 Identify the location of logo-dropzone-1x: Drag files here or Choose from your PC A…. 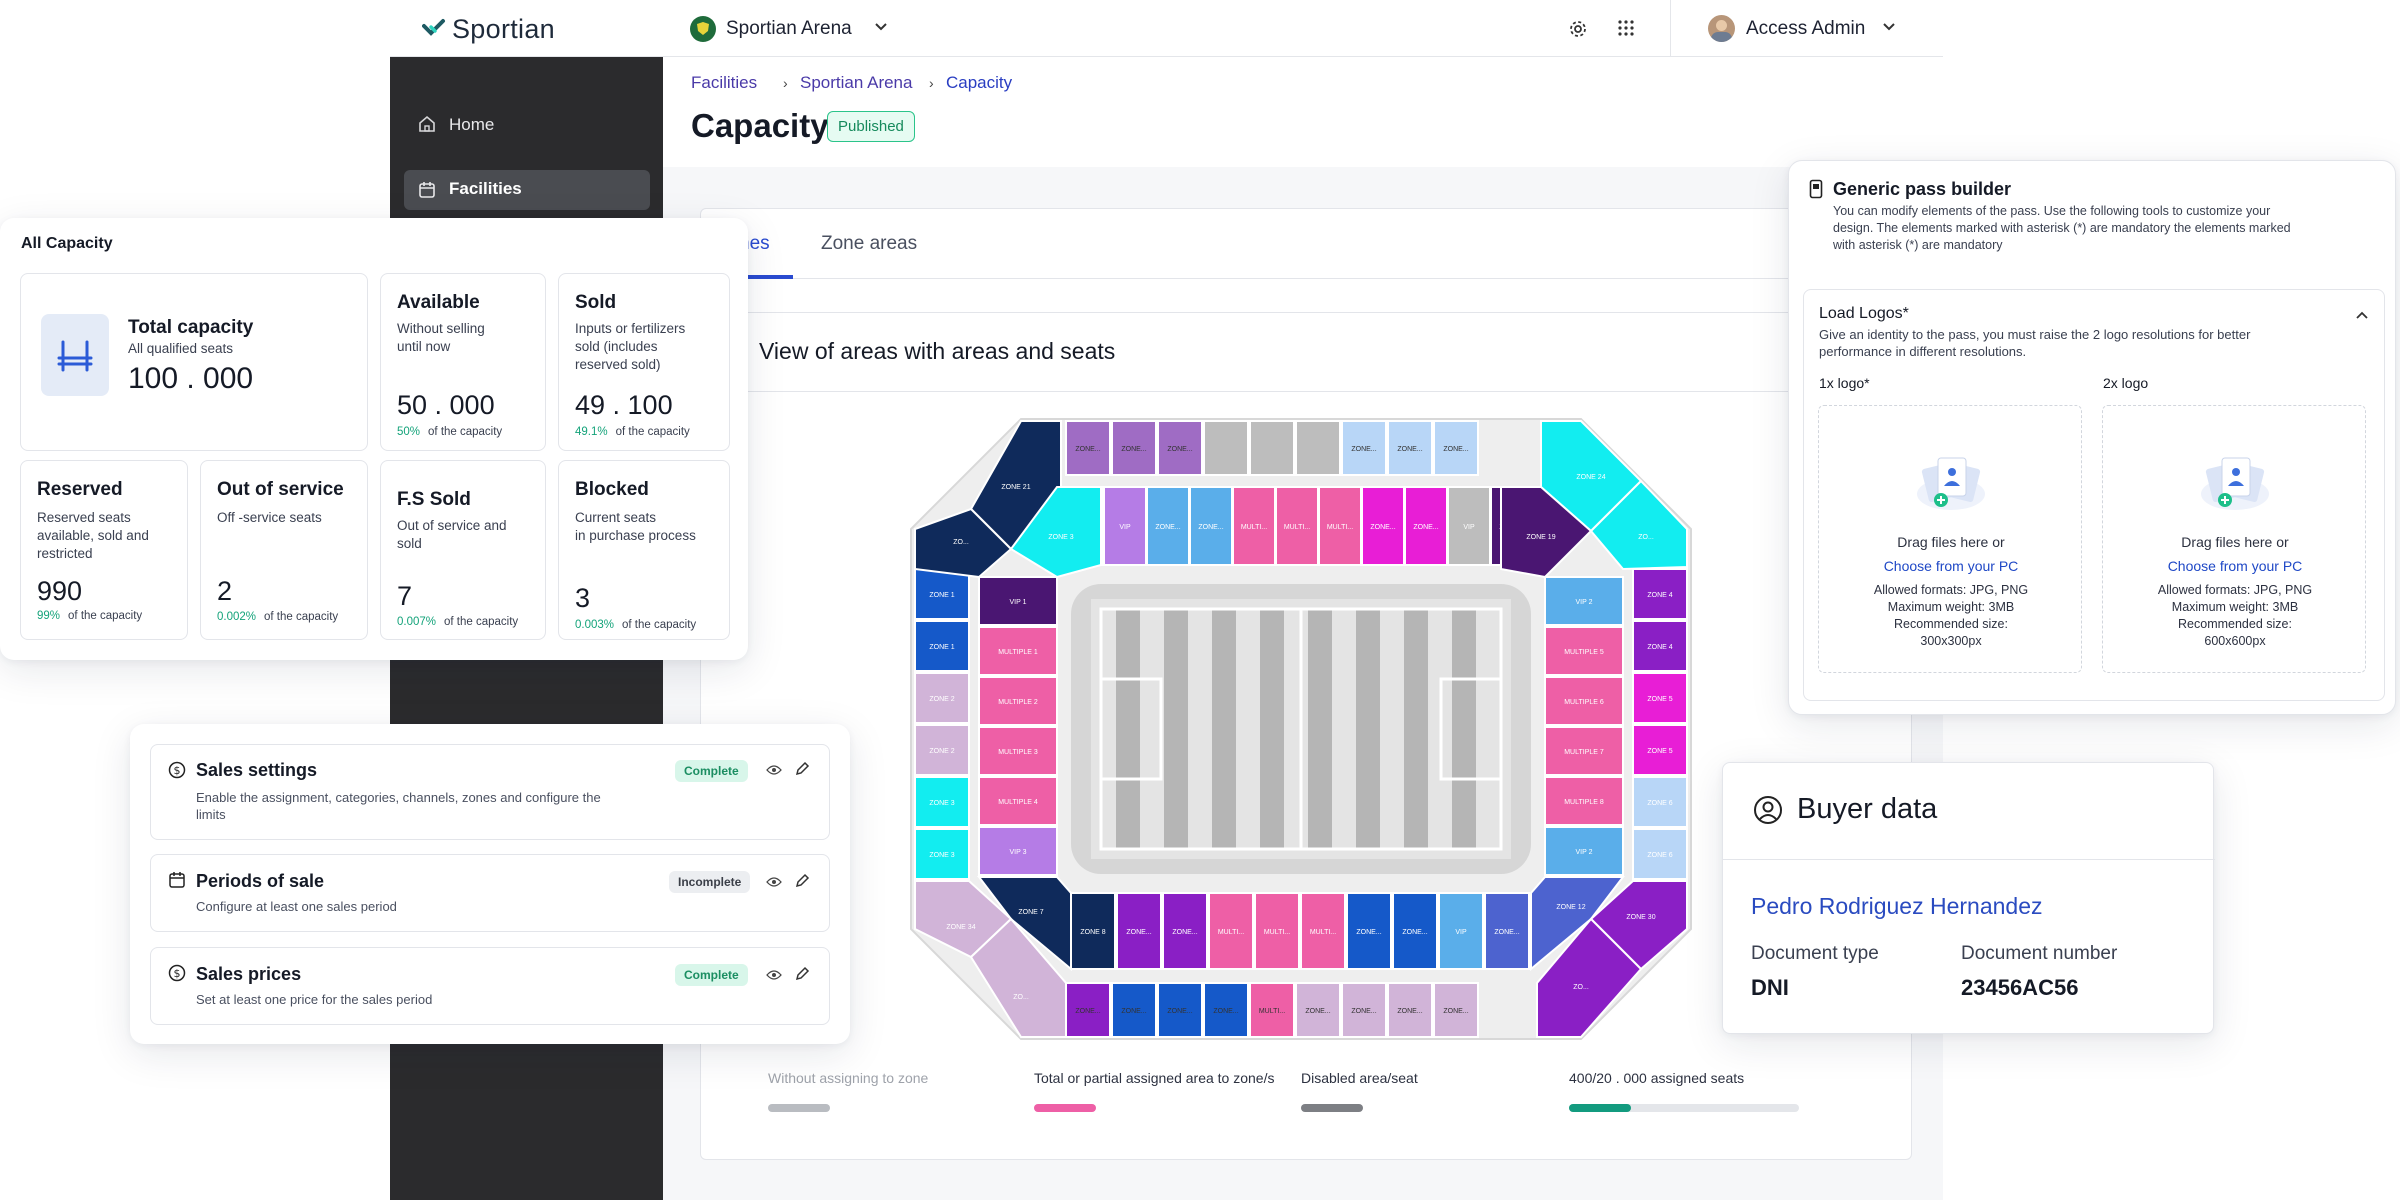
(1950, 539).